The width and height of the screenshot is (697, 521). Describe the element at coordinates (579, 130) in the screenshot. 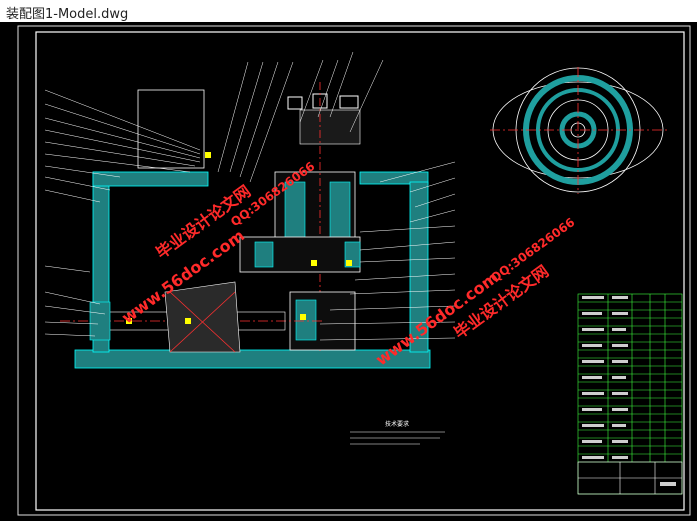

I see `top-view-circle` at that location.